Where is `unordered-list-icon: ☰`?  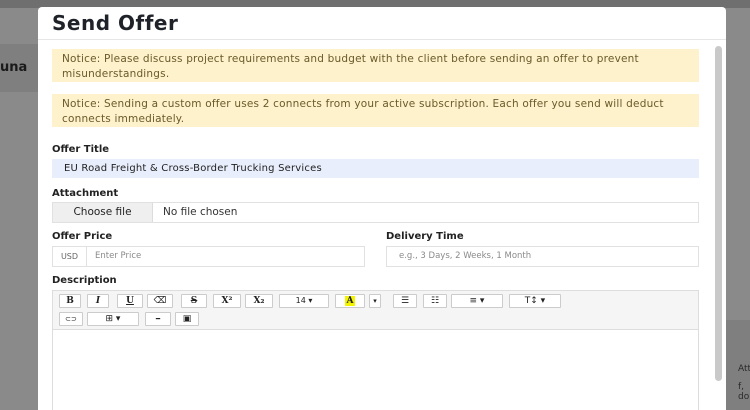
unordered-list-icon: ☰ is located at coordinates (405, 301).